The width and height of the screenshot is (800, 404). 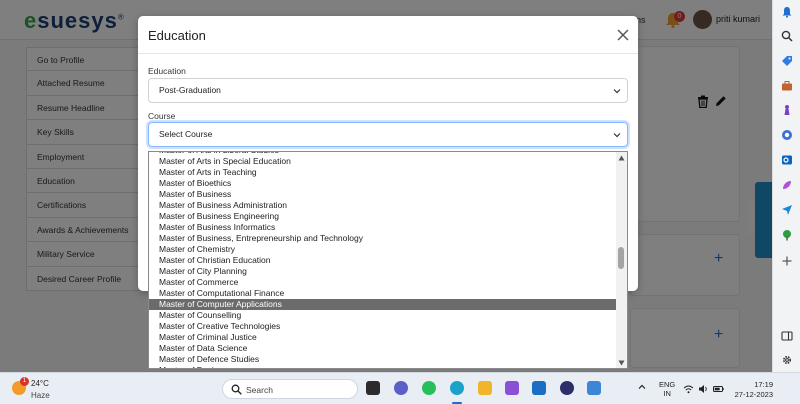 What do you see at coordinates (667, 389) in the screenshot?
I see `language-indicator: ENG IN` at bounding box center [667, 389].